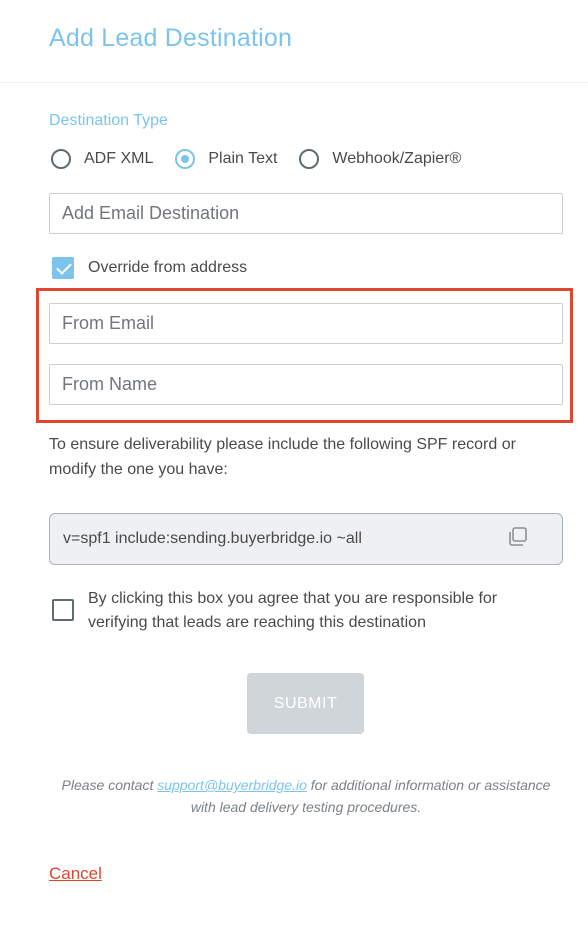 The image size is (588, 936). Describe the element at coordinates (63, 268) in the screenshot. I see `checkbox-checked-icon` at that location.